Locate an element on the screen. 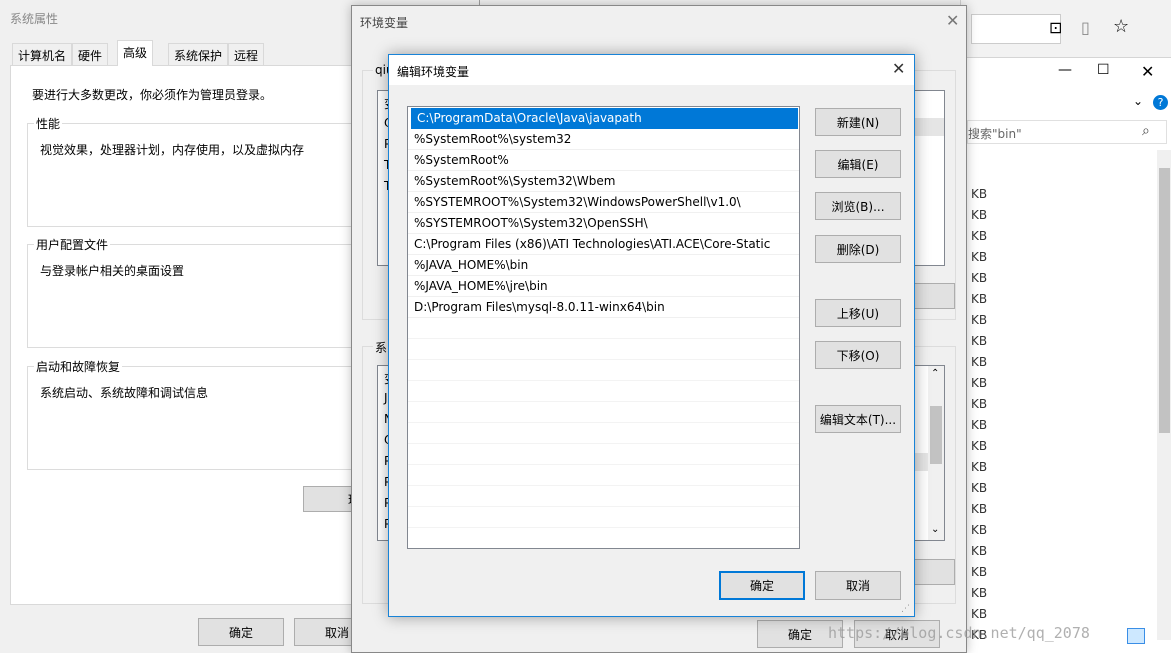 This screenshot has height=653, width=1171. path-entry: %SystemRoot%\system32 is located at coordinates (603, 139).